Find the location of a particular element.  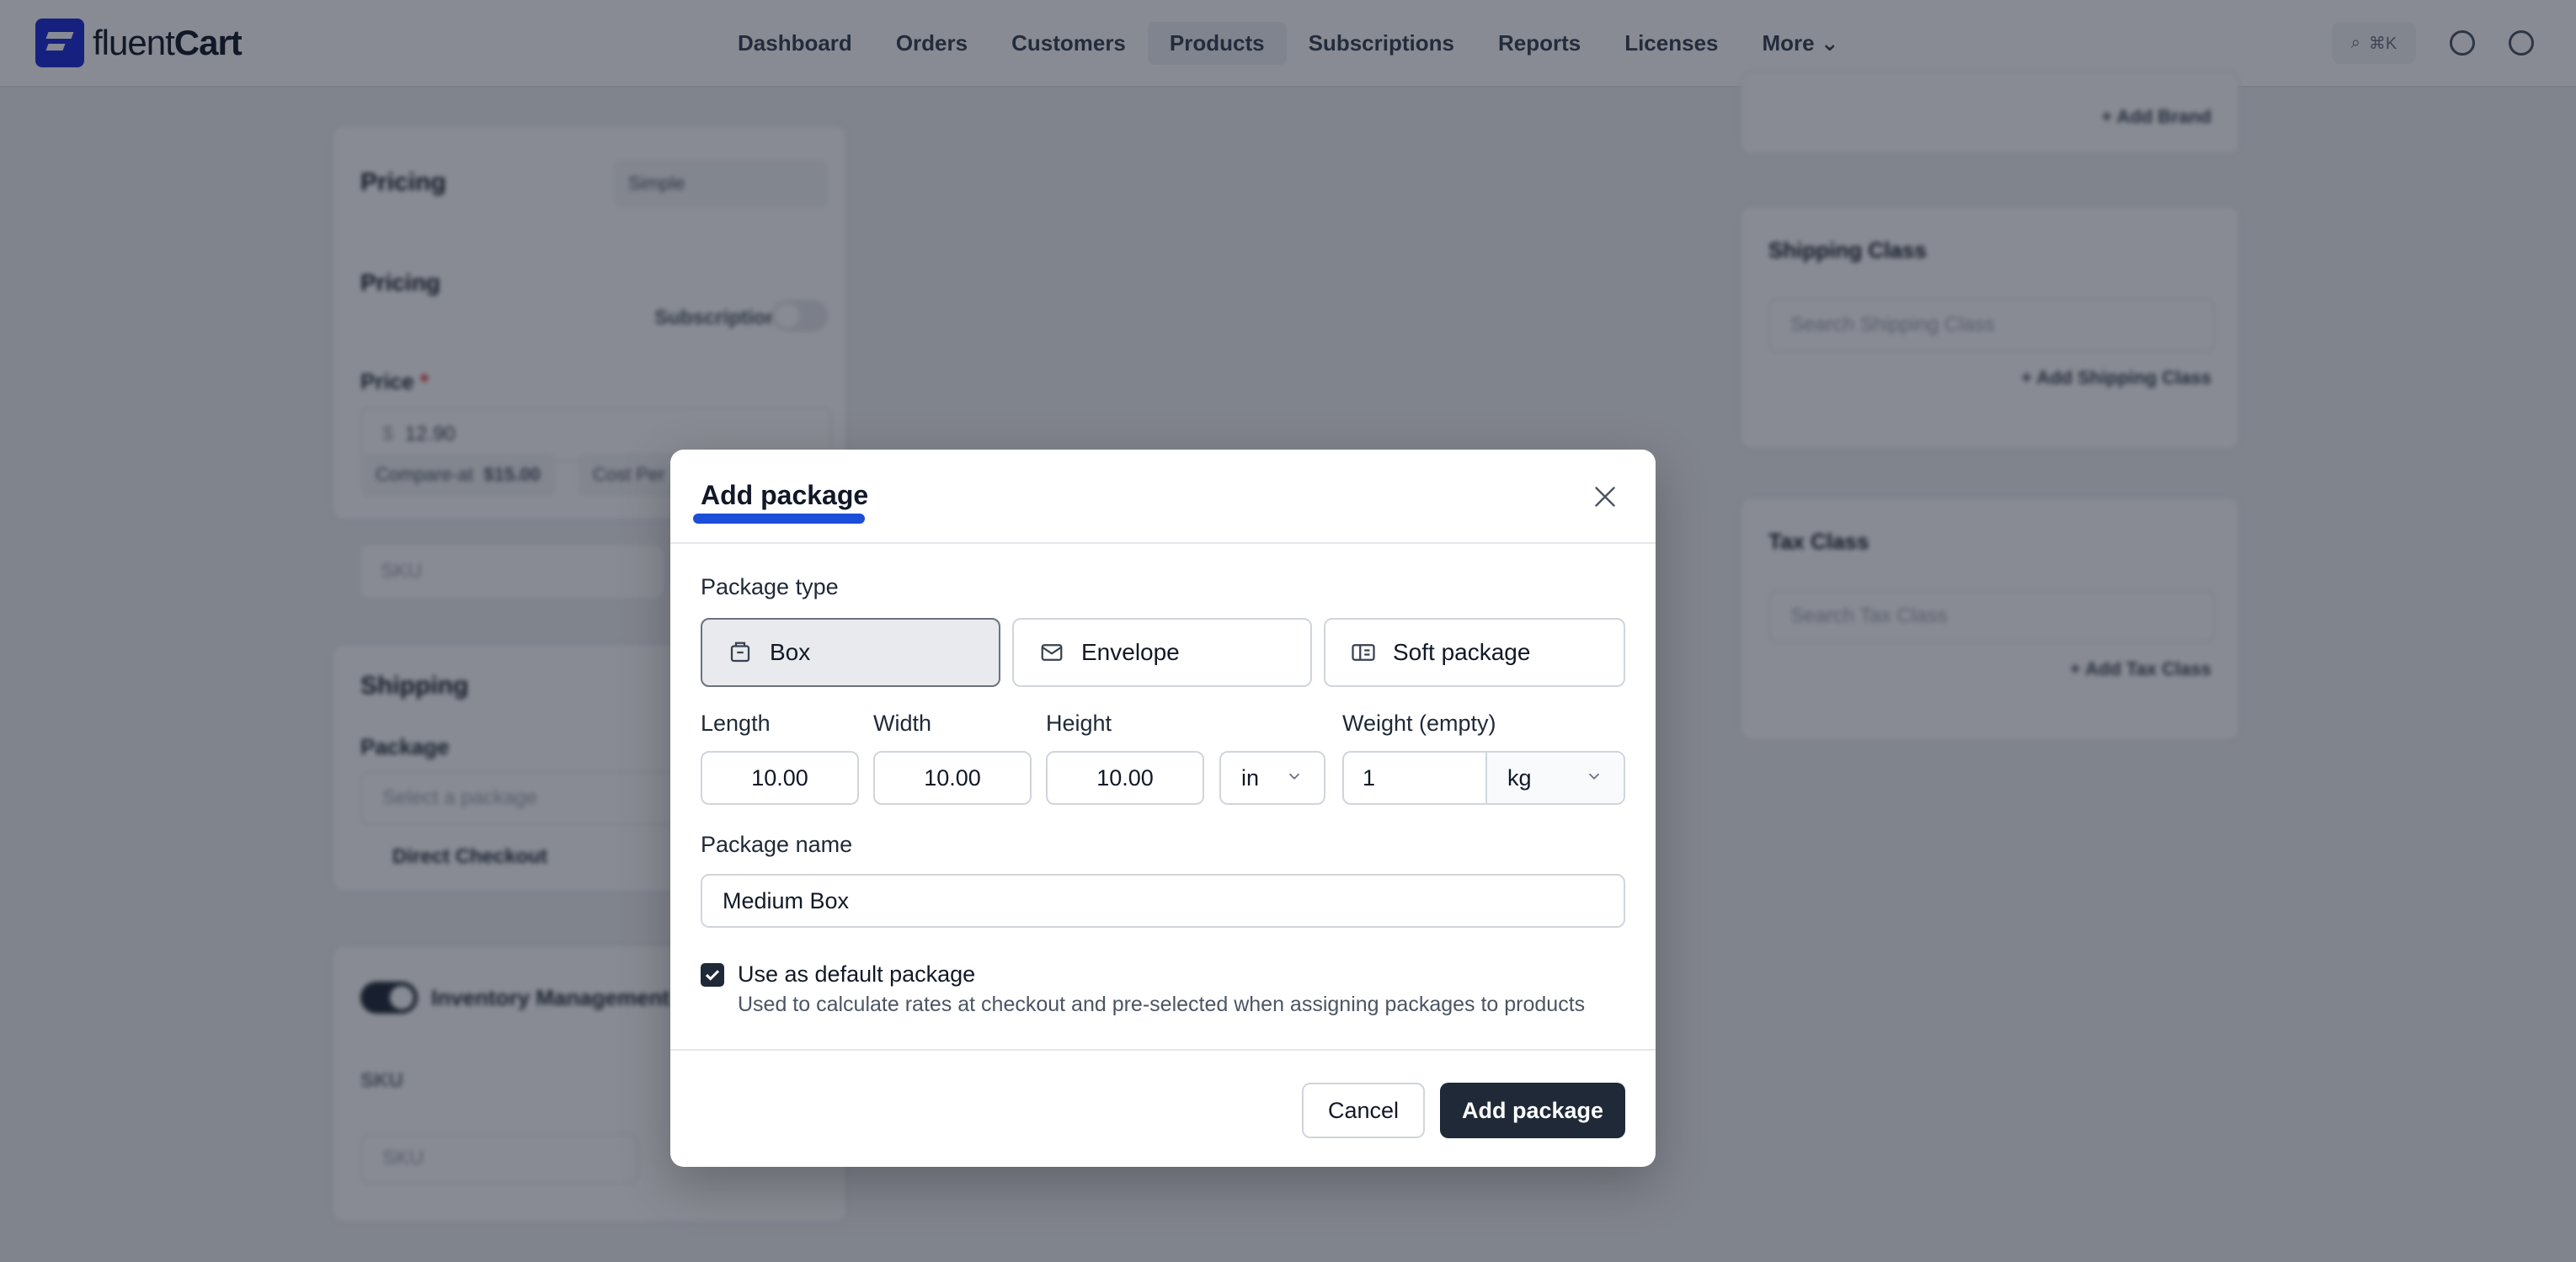

length-label: Length is located at coordinates (736, 723).